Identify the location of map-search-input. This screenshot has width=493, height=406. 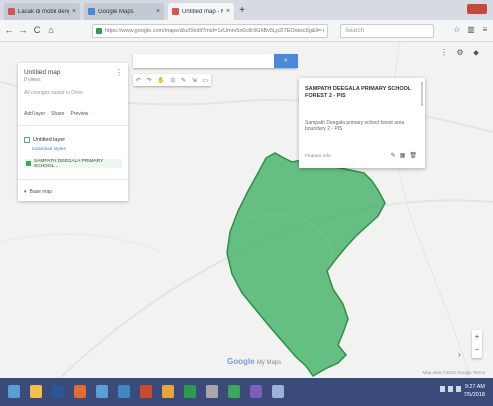
(215, 61).